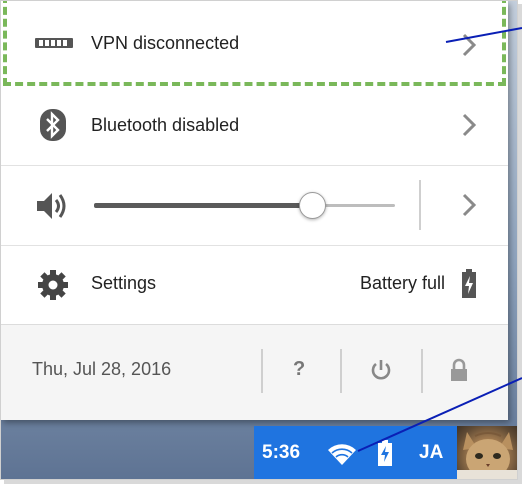 The width and height of the screenshot is (522, 484). I want to click on status-tray: 5:36 JA, so click(355, 452).